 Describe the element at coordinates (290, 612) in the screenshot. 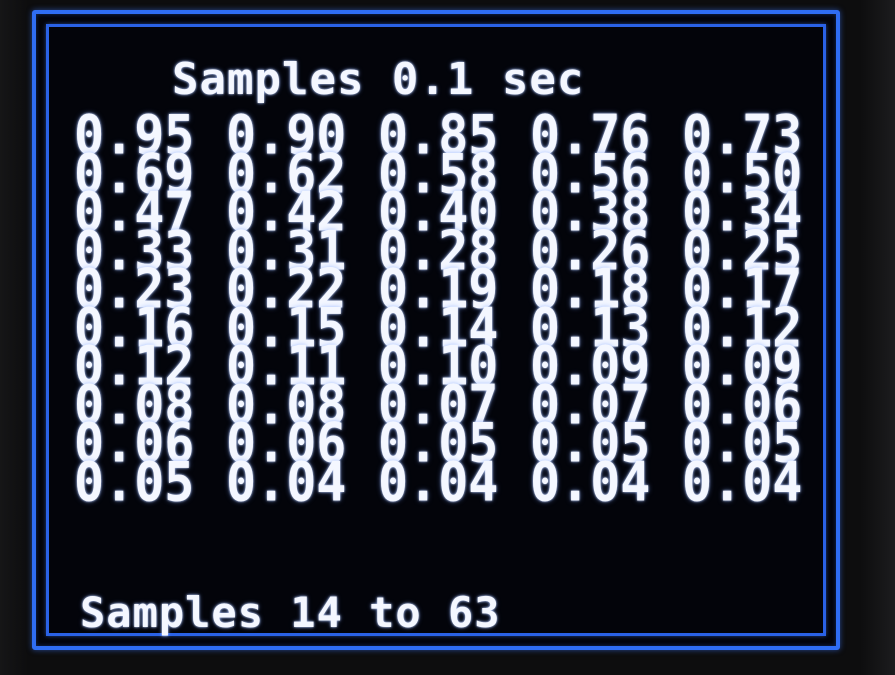

I see `sample-range-label: Samples 14 to 63` at that location.